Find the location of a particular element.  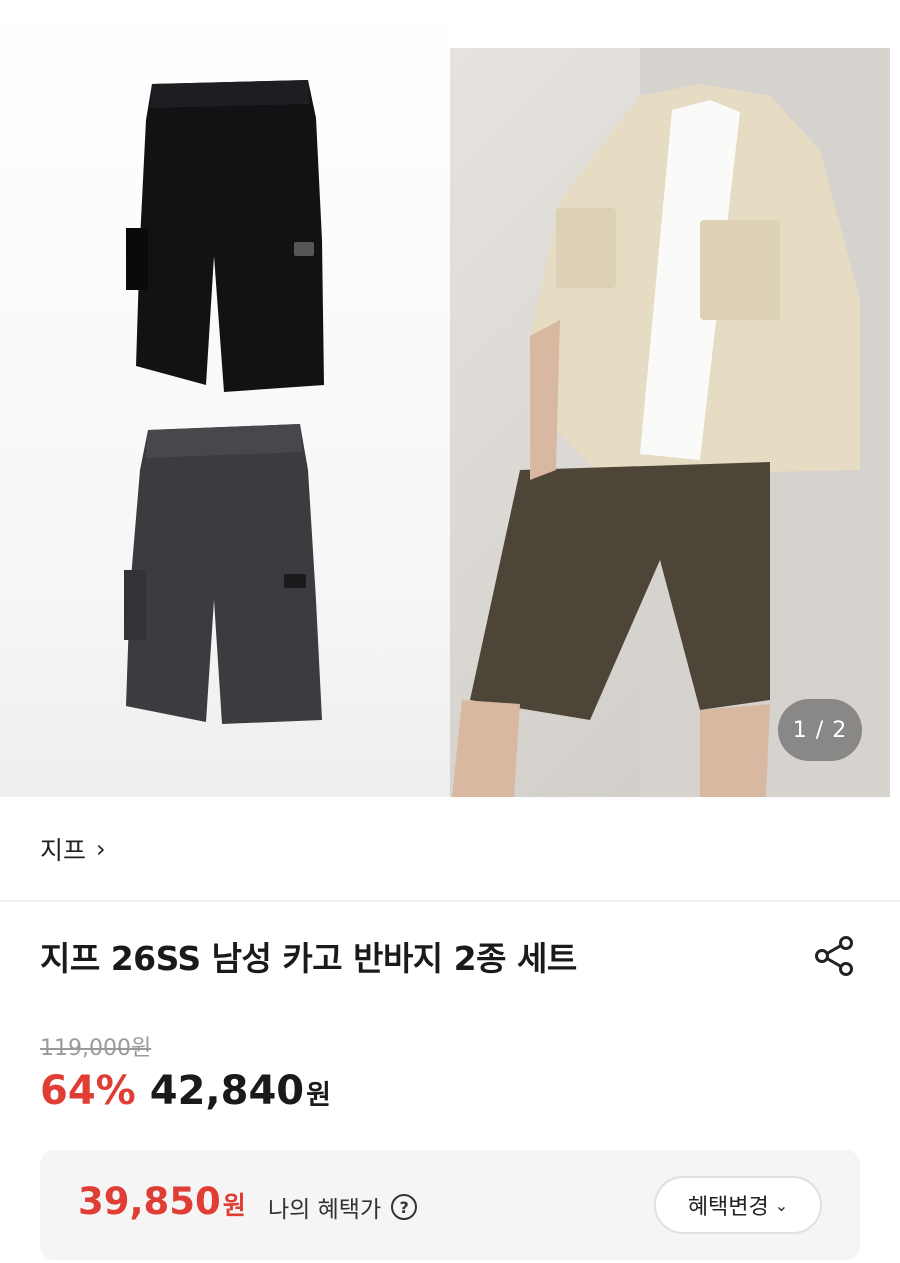

benefit-label-text: 나의 혜택가 is located at coordinates (325, 1210).